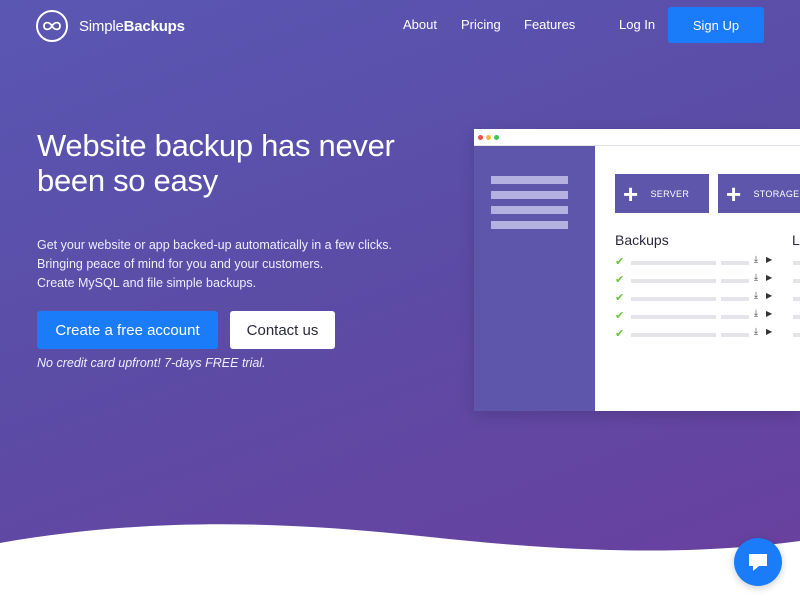 The image size is (800, 600). What do you see at coordinates (481, 24) in the screenshot?
I see `nav-pricing: Pricing` at bounding box center [481, 24].